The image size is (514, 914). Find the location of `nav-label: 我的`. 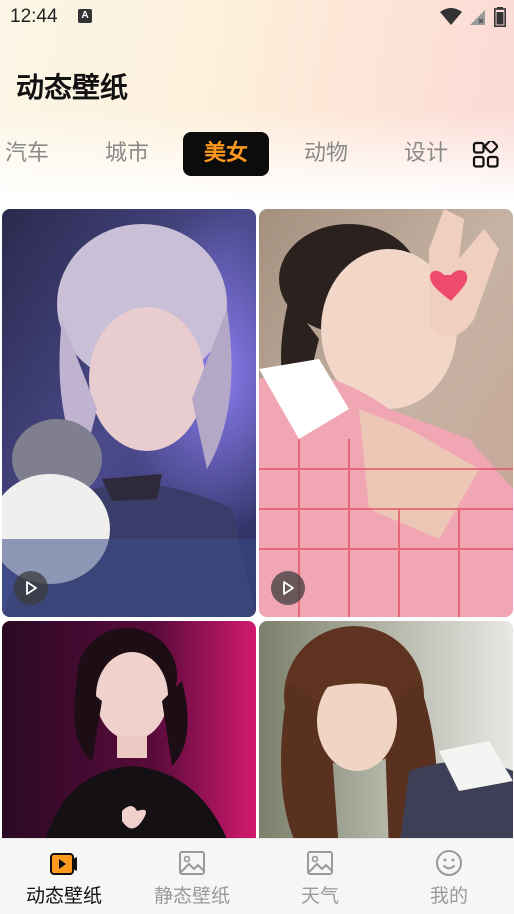

nav-label: 我的 is located at coordinates (448, 896).